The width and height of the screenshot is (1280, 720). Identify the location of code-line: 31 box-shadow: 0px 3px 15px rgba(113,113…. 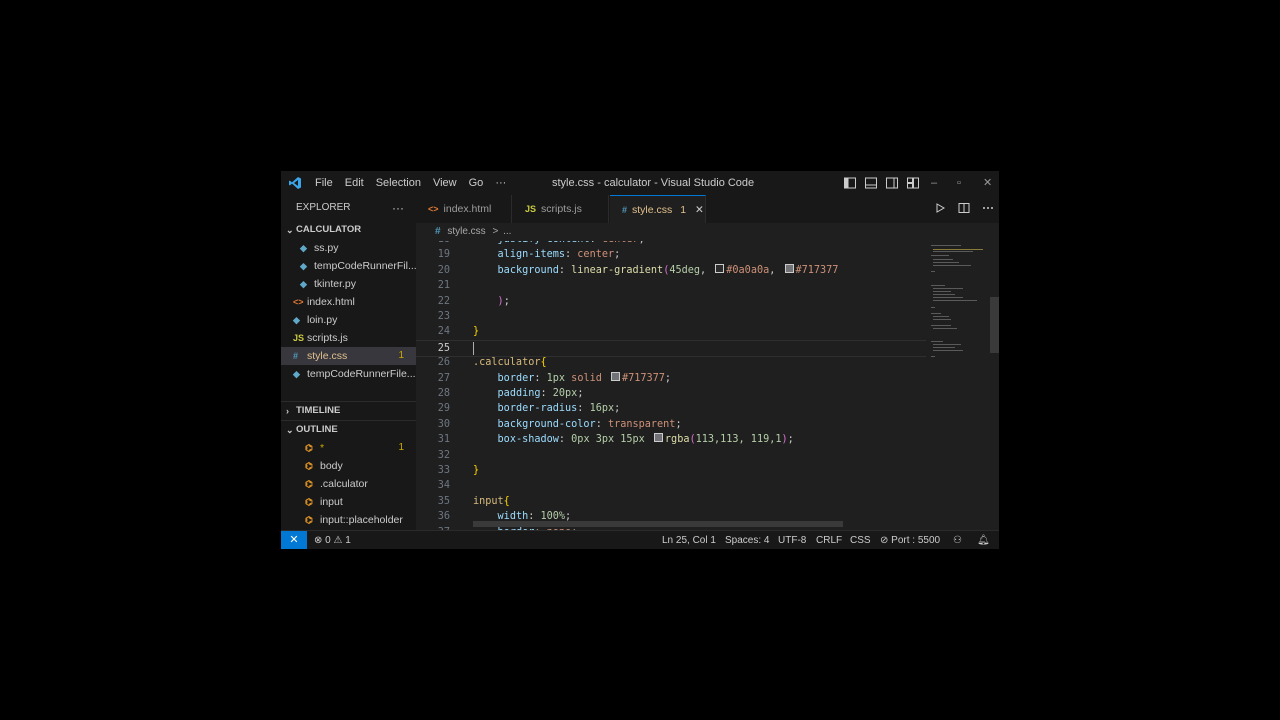
(671, 439).